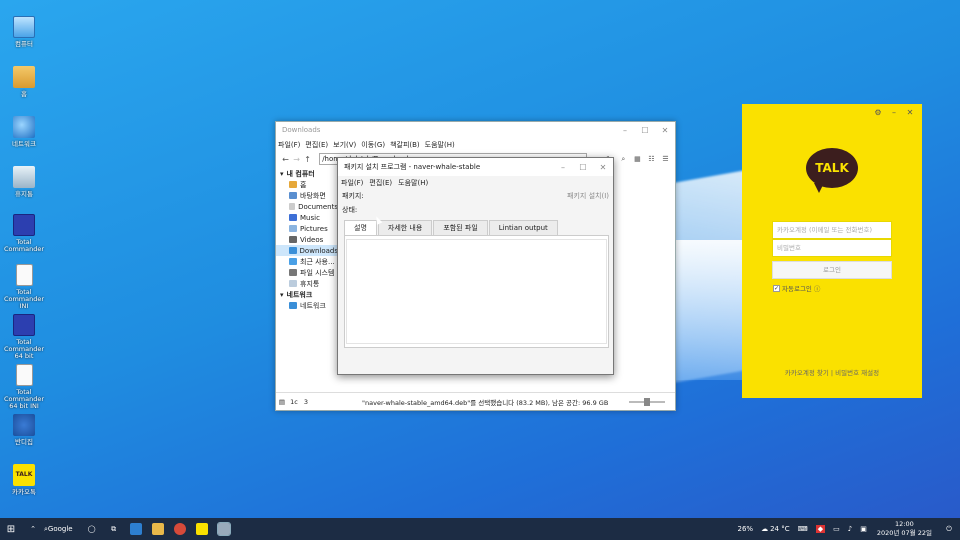  What do you see at coordinates (24, 387) in the screenshot?
I see `desktop-icon-total-commander-64-ini: Total Commander 64 bit INI` at bounding box center [24, 387].